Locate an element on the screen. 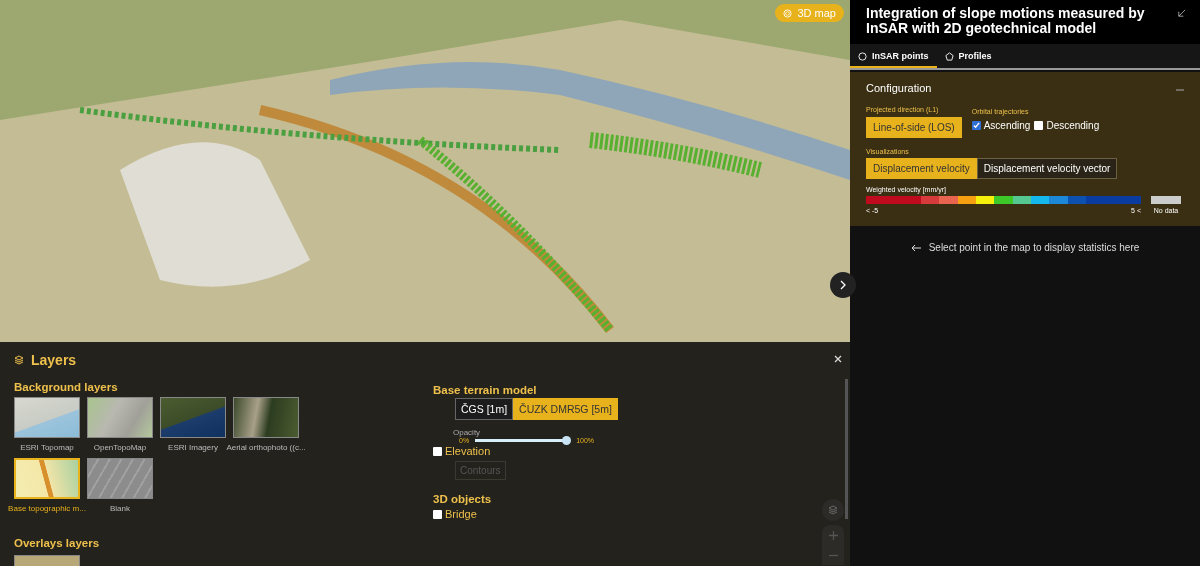 The image size is (1200, 566). section-heading: Background layers is located at coordinates (66, 387).